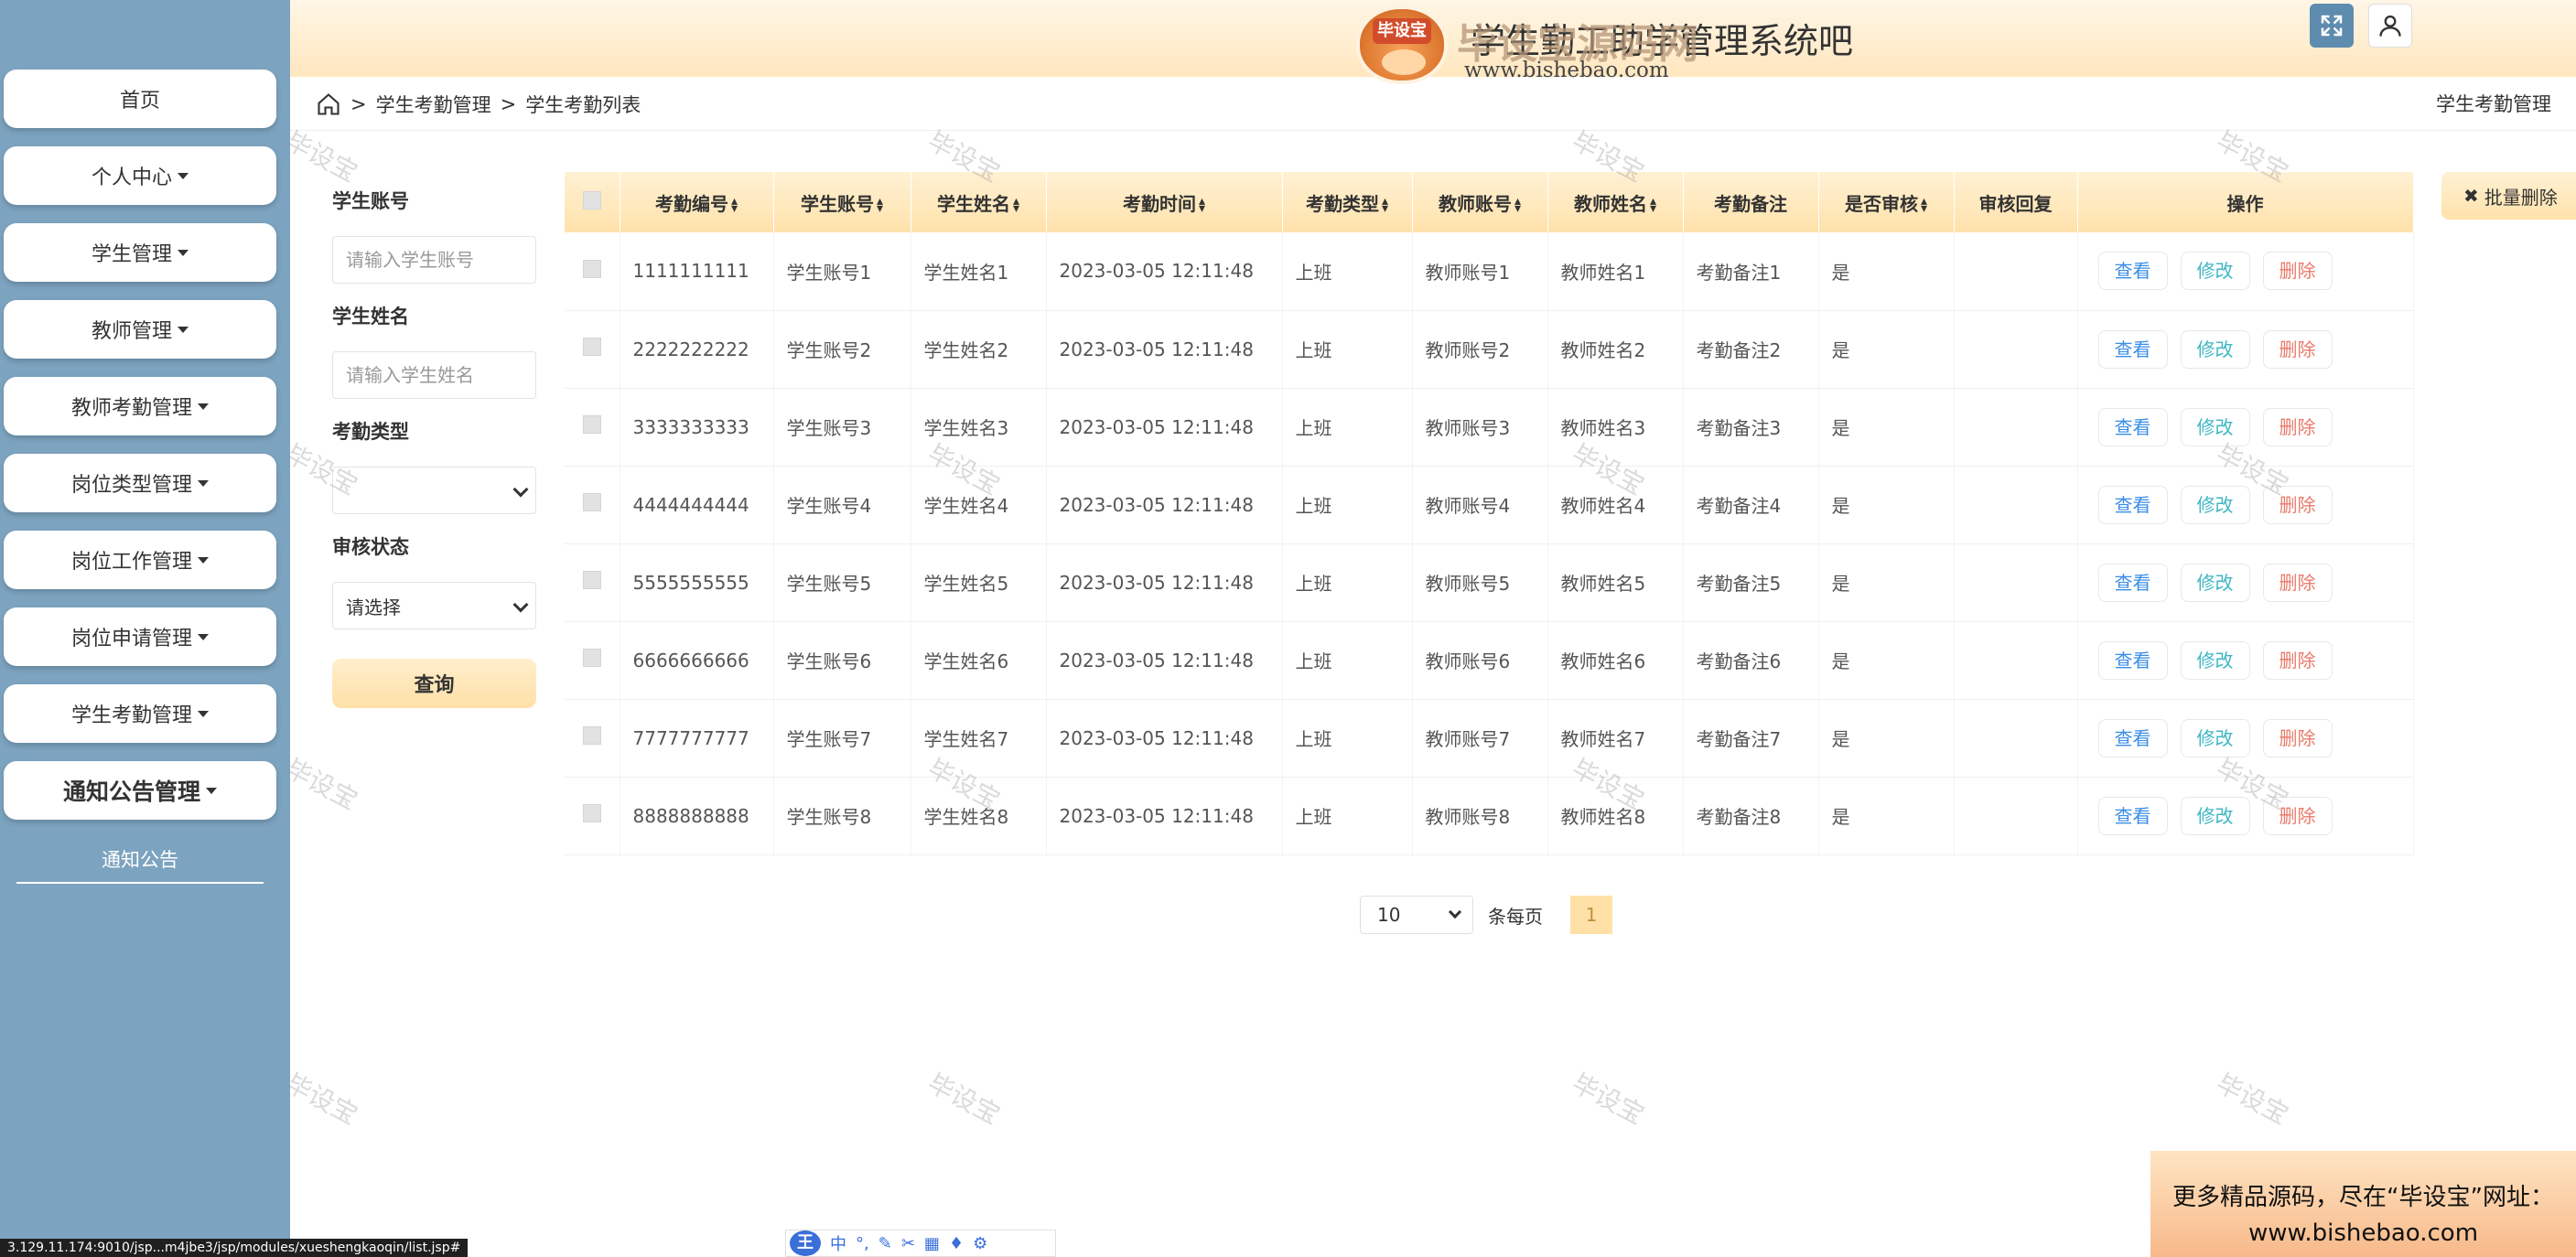 Image resolution: width=2576 pixels, height=1257 pixels. What do you see at coordinates (964, 1099) in the screenshot?
I see `watermark-text: 毕设宝` at bounding box center [964, 1099].